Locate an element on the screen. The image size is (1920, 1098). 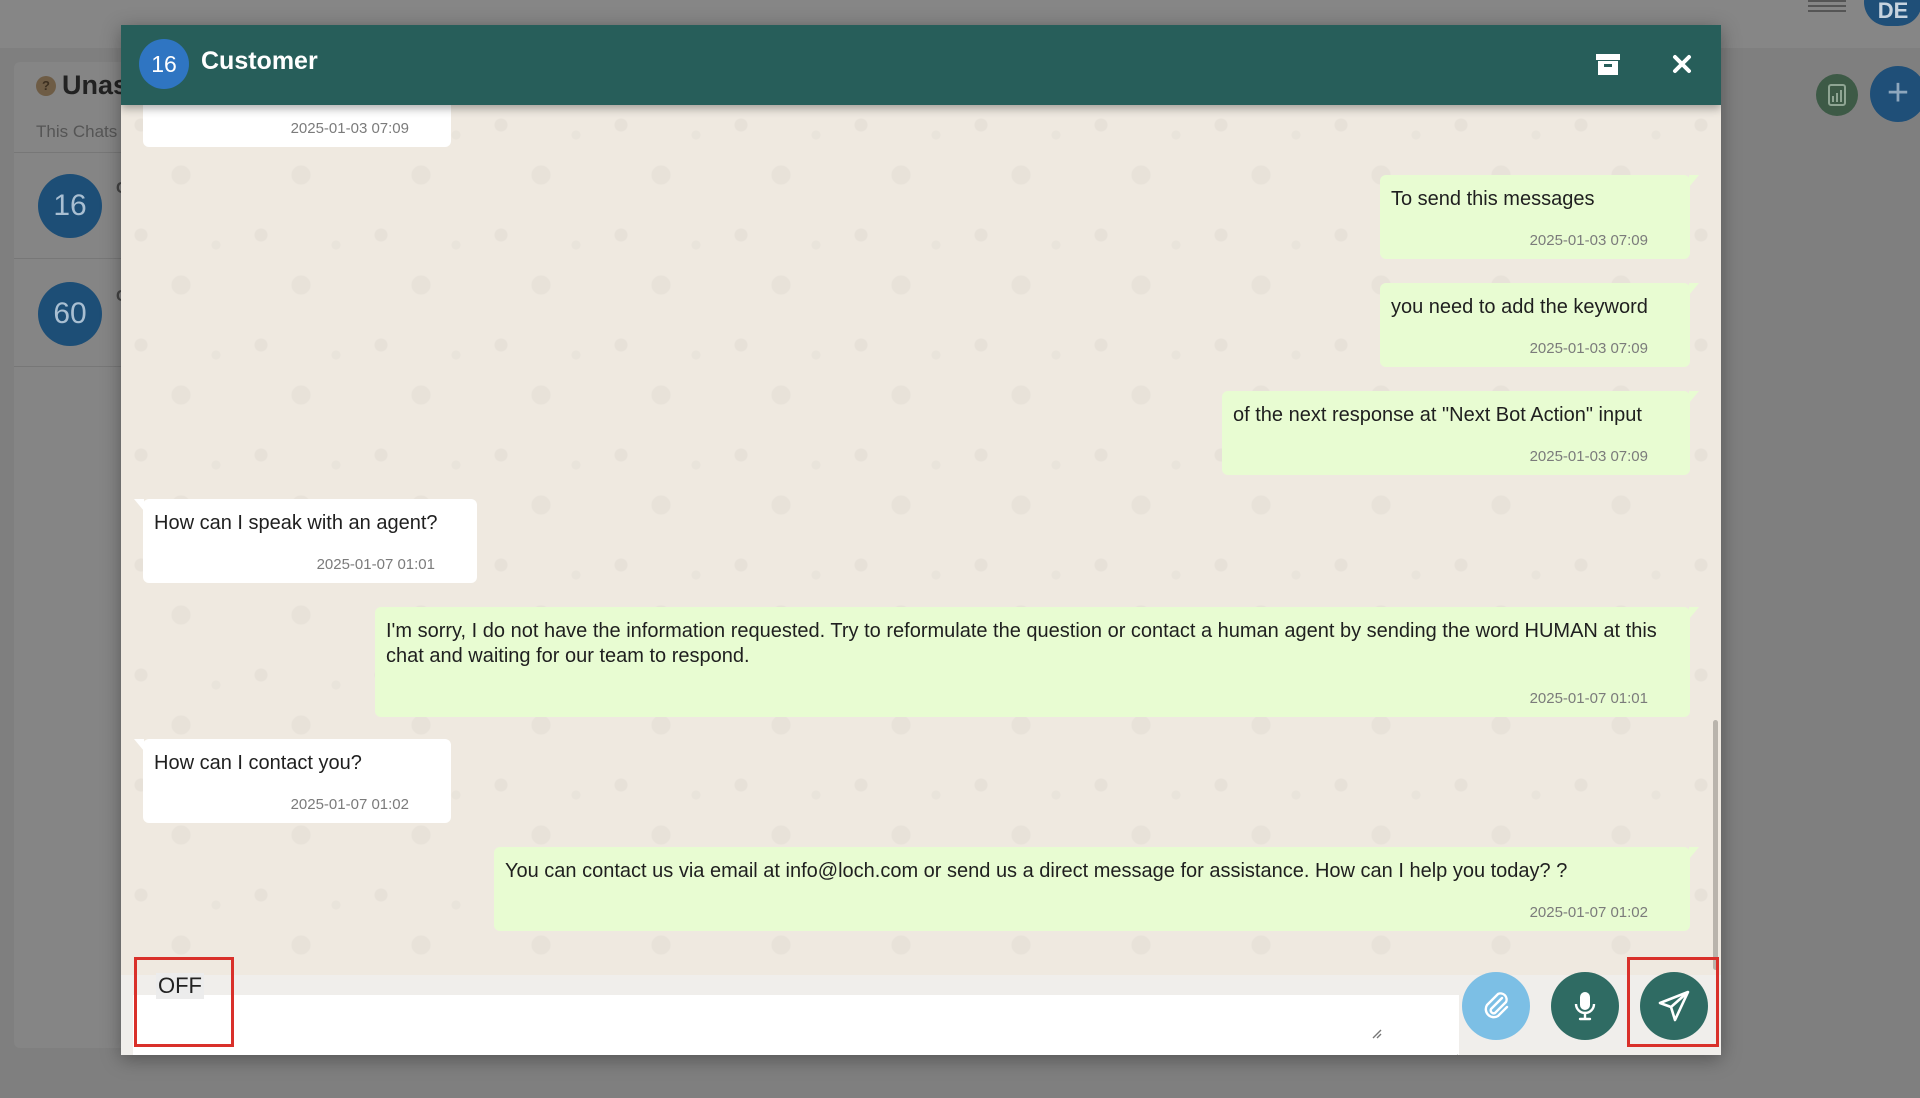
microphone-button is located at coordinates (1585, 1006).